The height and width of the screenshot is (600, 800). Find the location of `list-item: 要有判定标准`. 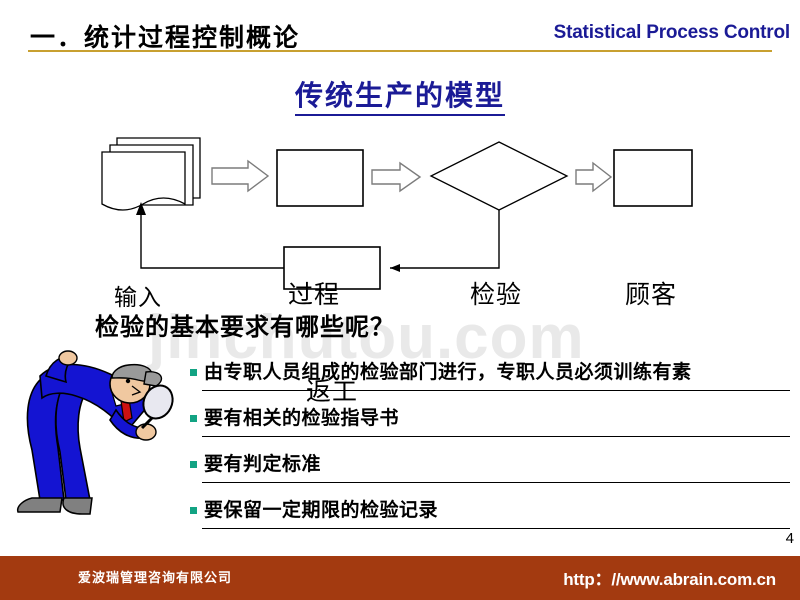

list-item: 要有判定标准 is located at coordinates (490, 472).